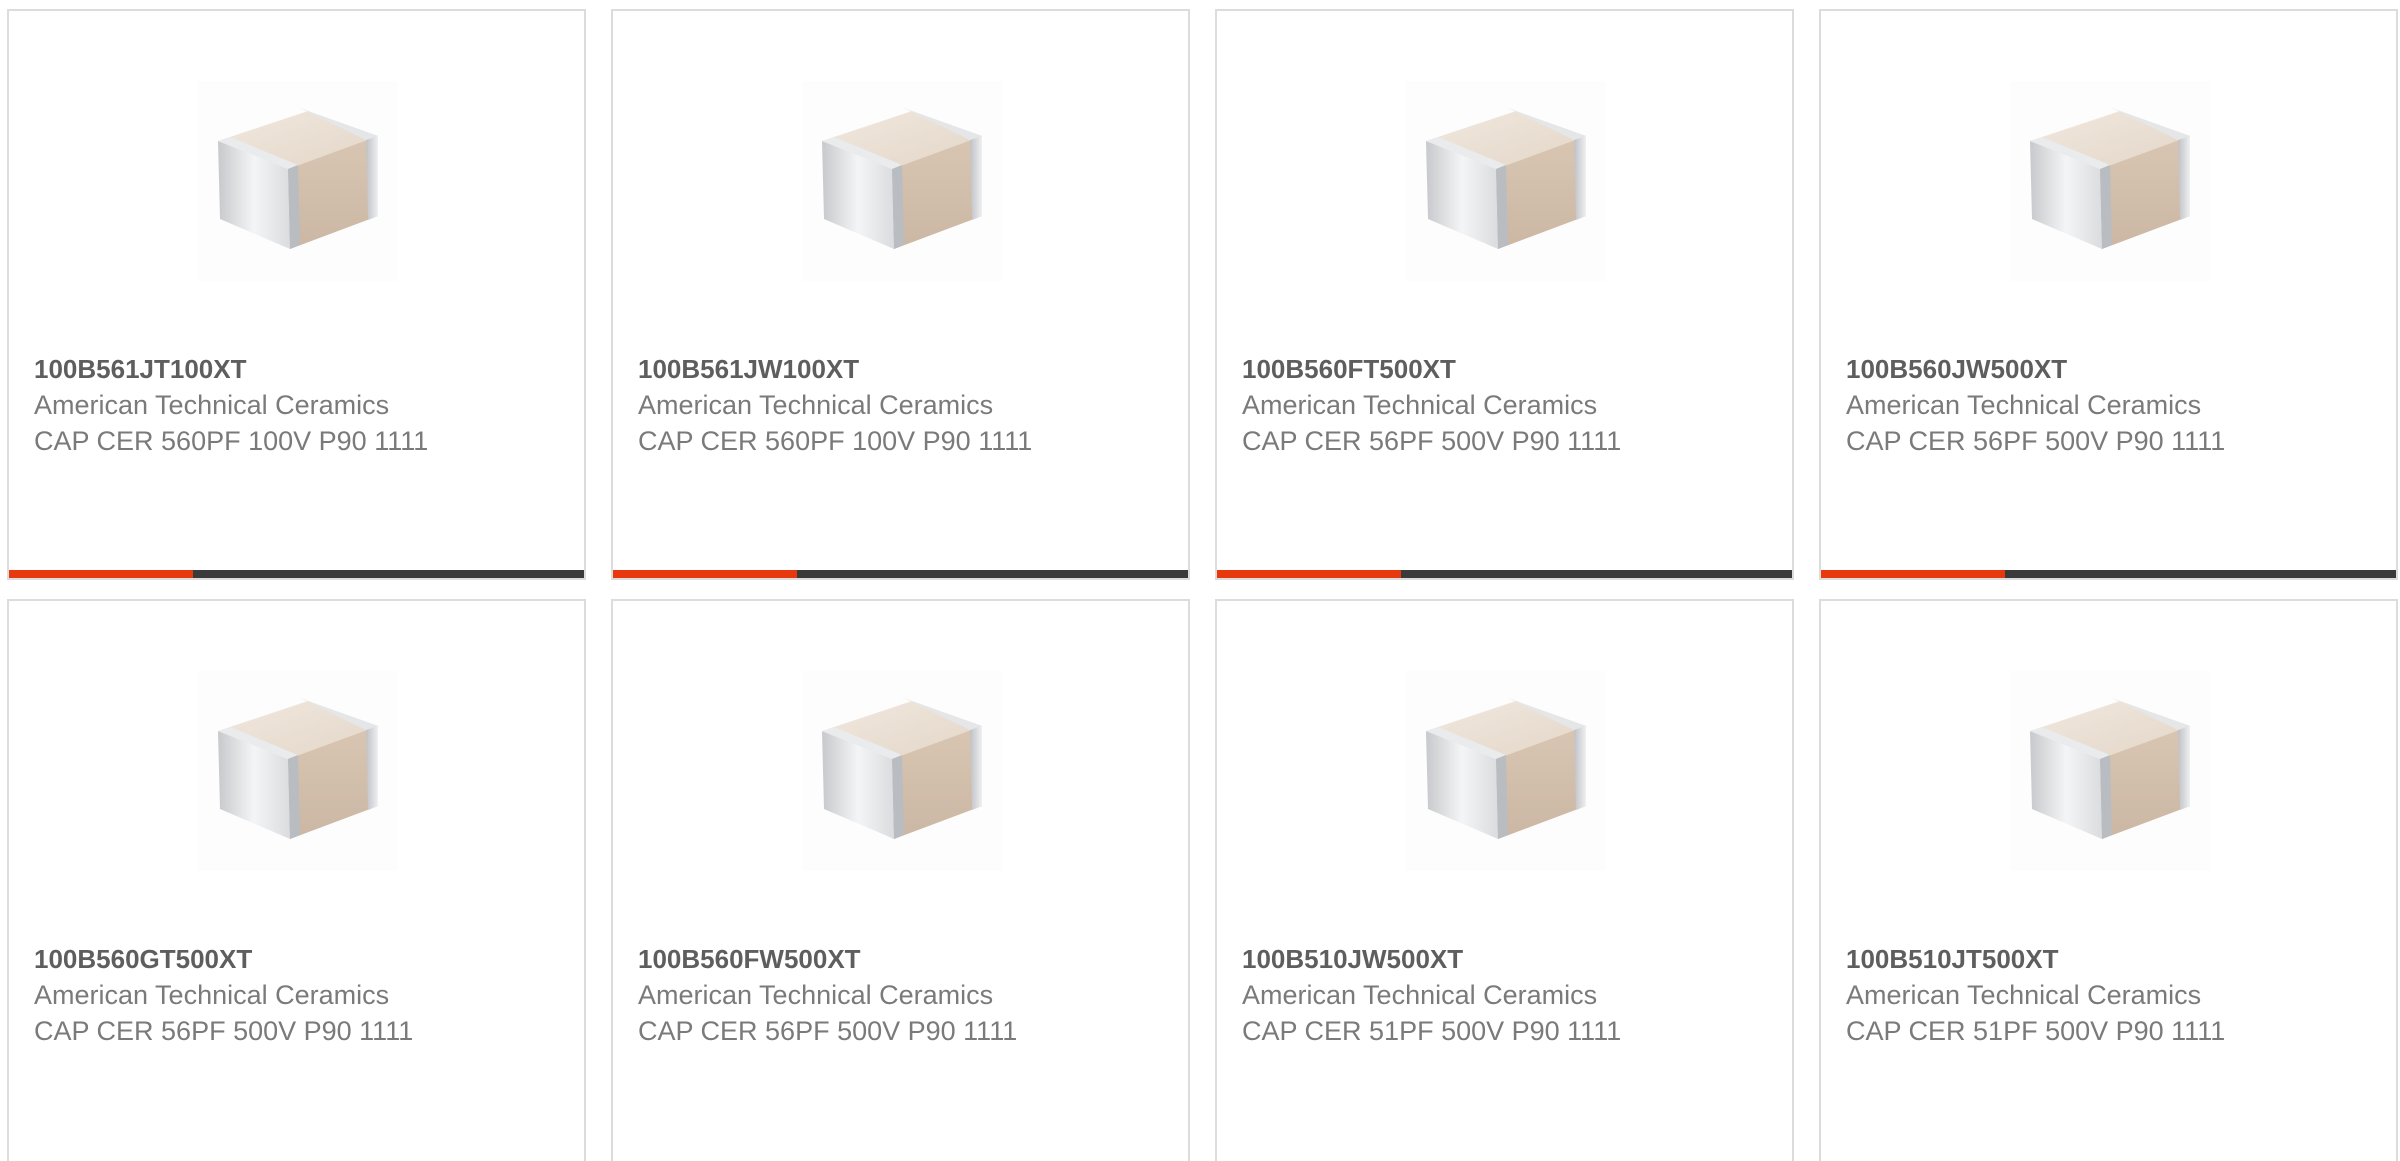 This screenshot has height=1161, width=2400. I want to click on part-number: 100B510JW500XT, so click(1507, 959).